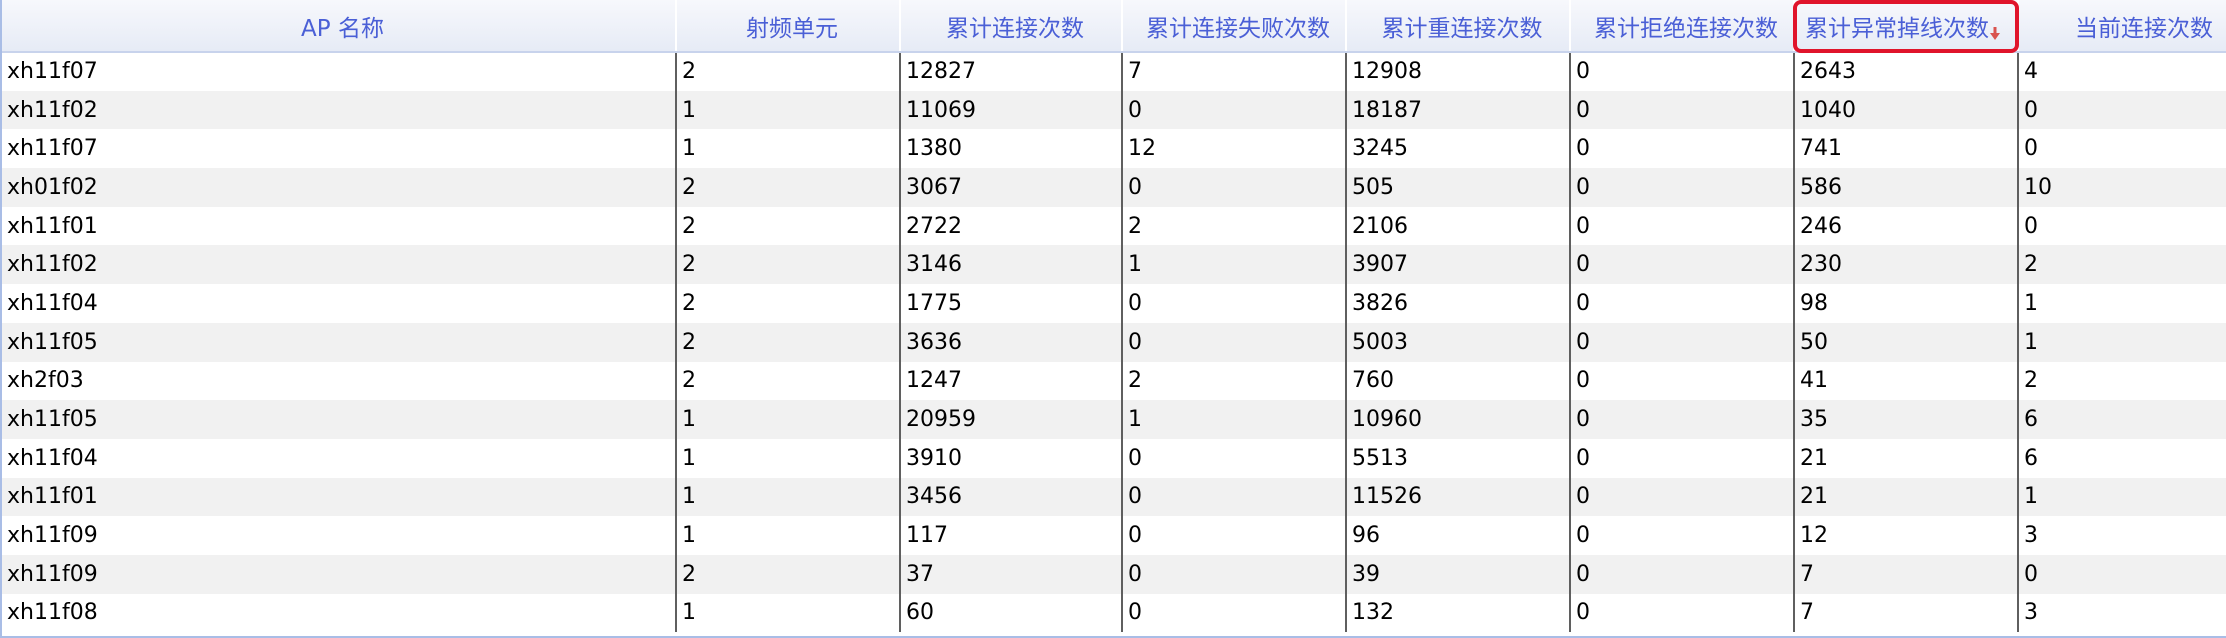 Image resolution: width=2226 pixels, height=638 pixels. What do you see at coordinates (339, 26) in the screenshot?
I see `column-header-ap-name: AP 名称` at bounding box center [339, 26].